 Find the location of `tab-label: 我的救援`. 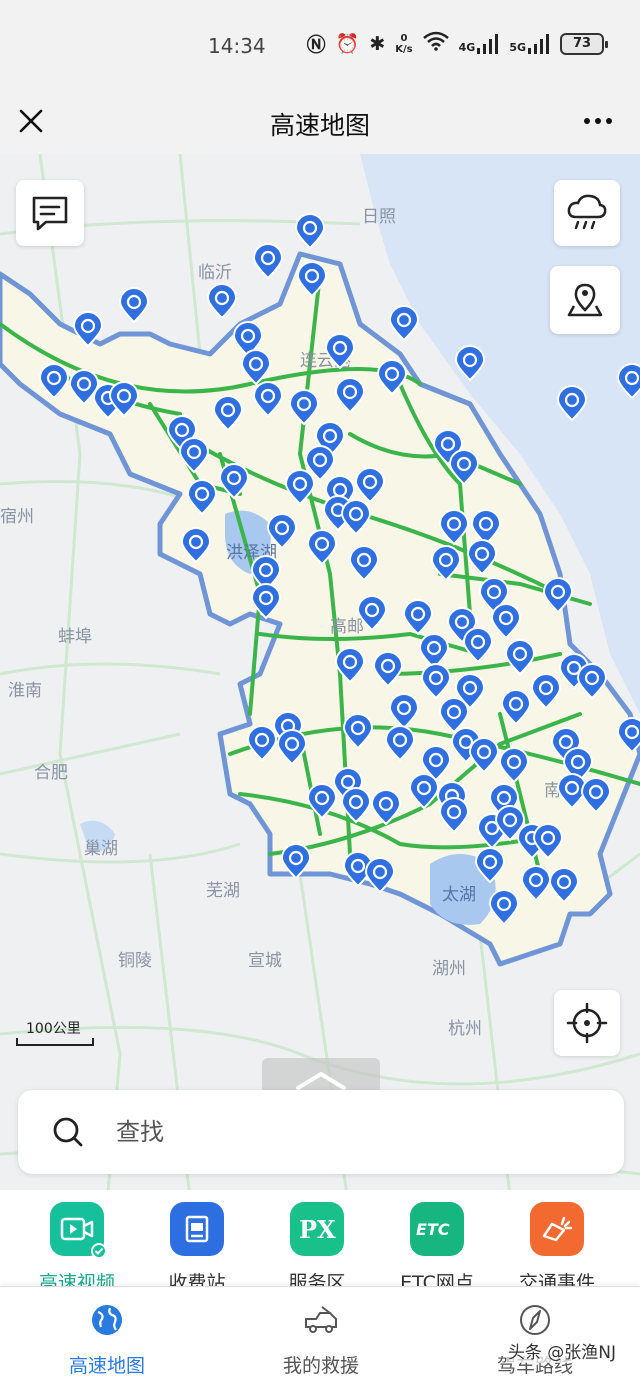

tab-label: 我的救援 is located at coordinates (320, 1366).